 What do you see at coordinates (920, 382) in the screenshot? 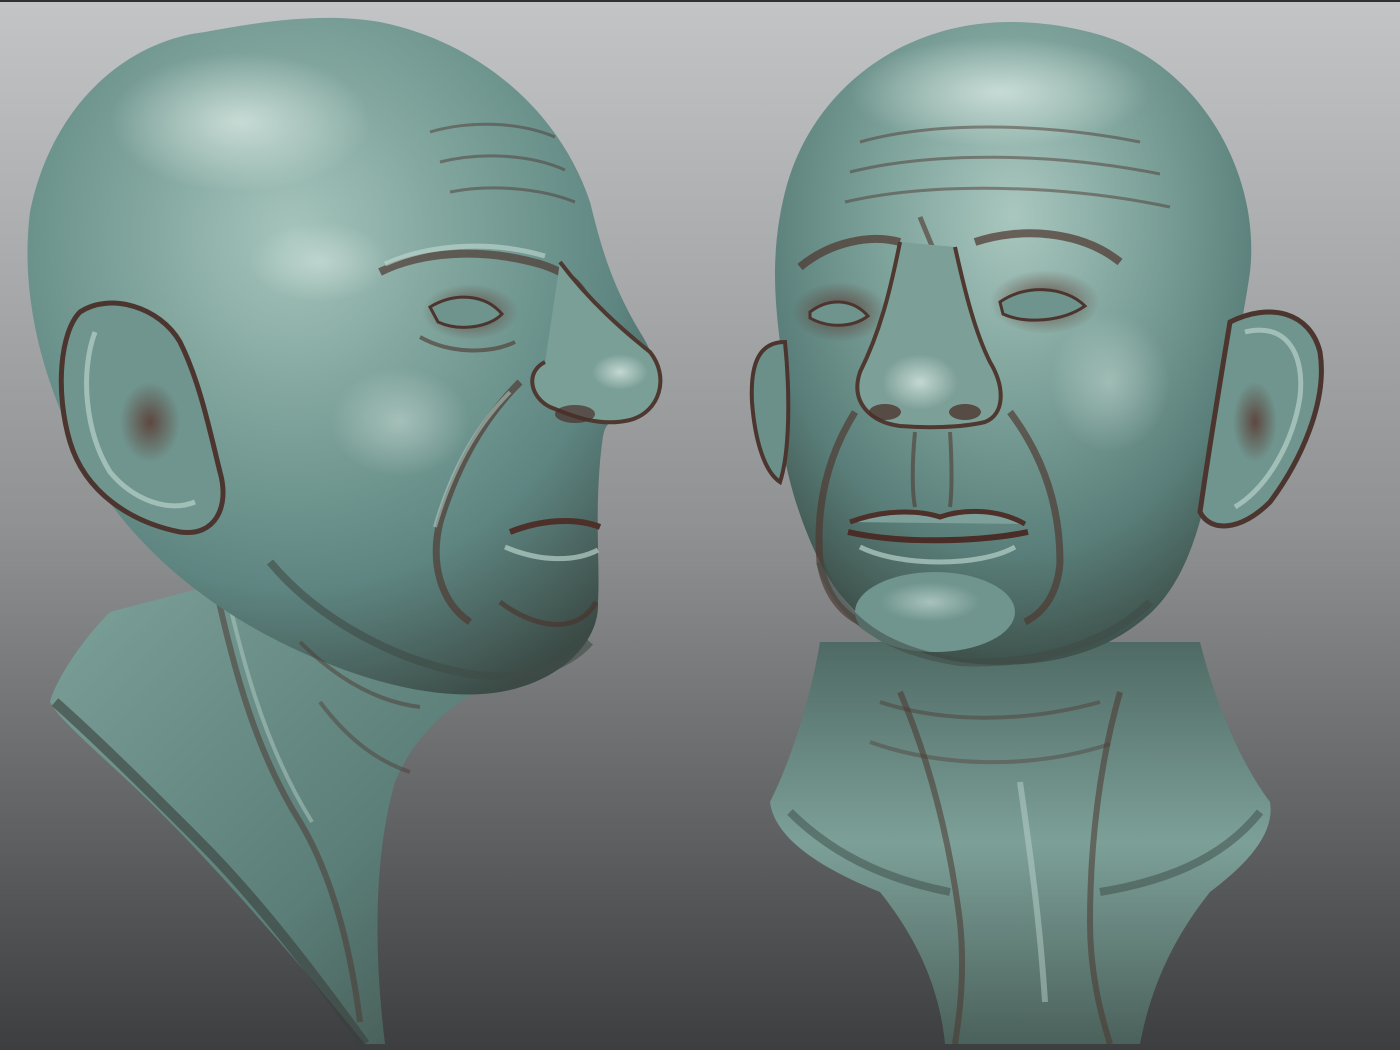
I see `nose-tip-highlight` at bounding box center [920, 382].